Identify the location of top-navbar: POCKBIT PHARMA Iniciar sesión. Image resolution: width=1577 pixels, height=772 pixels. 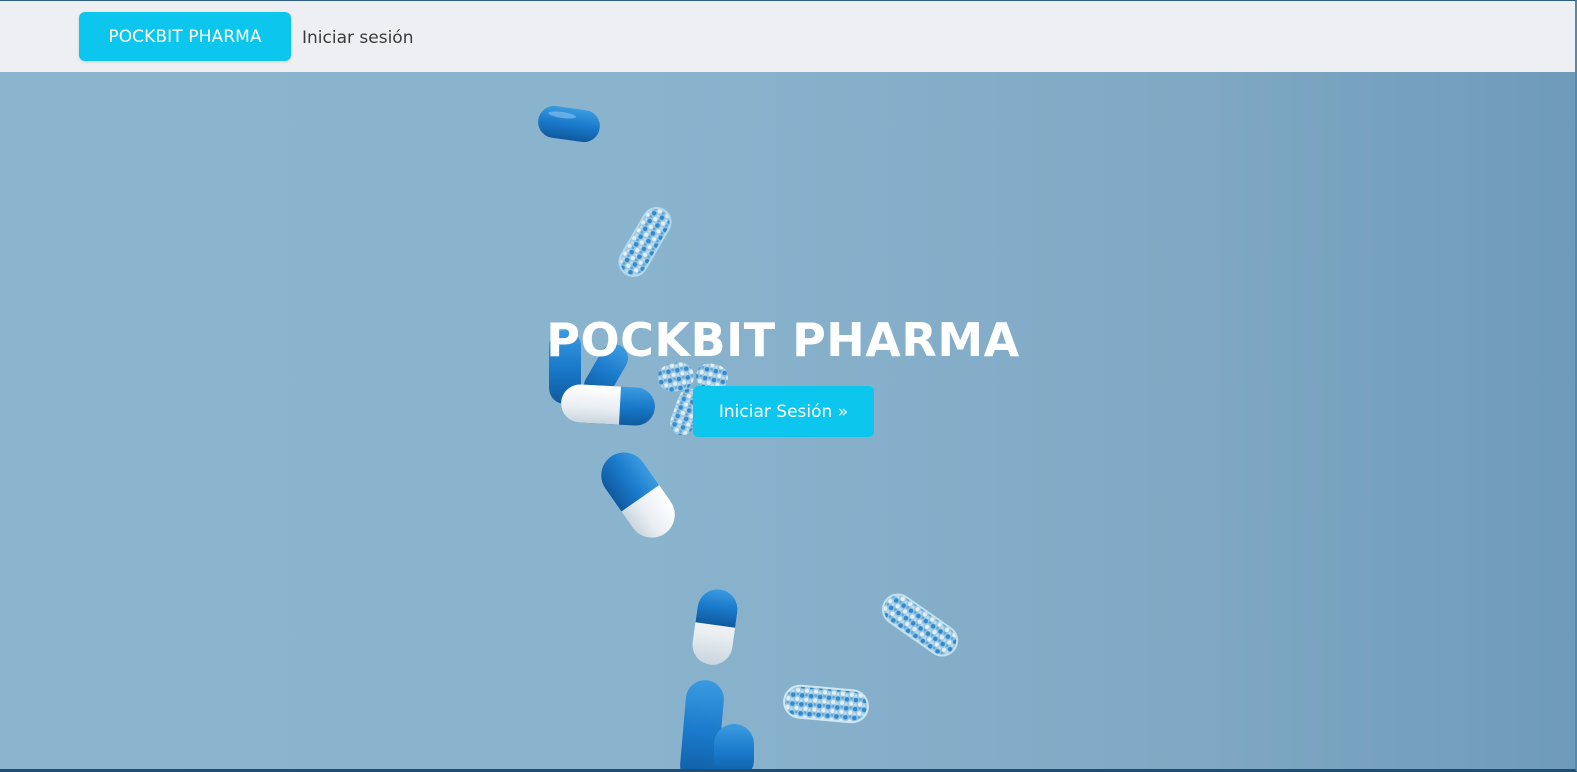
(787, 36).